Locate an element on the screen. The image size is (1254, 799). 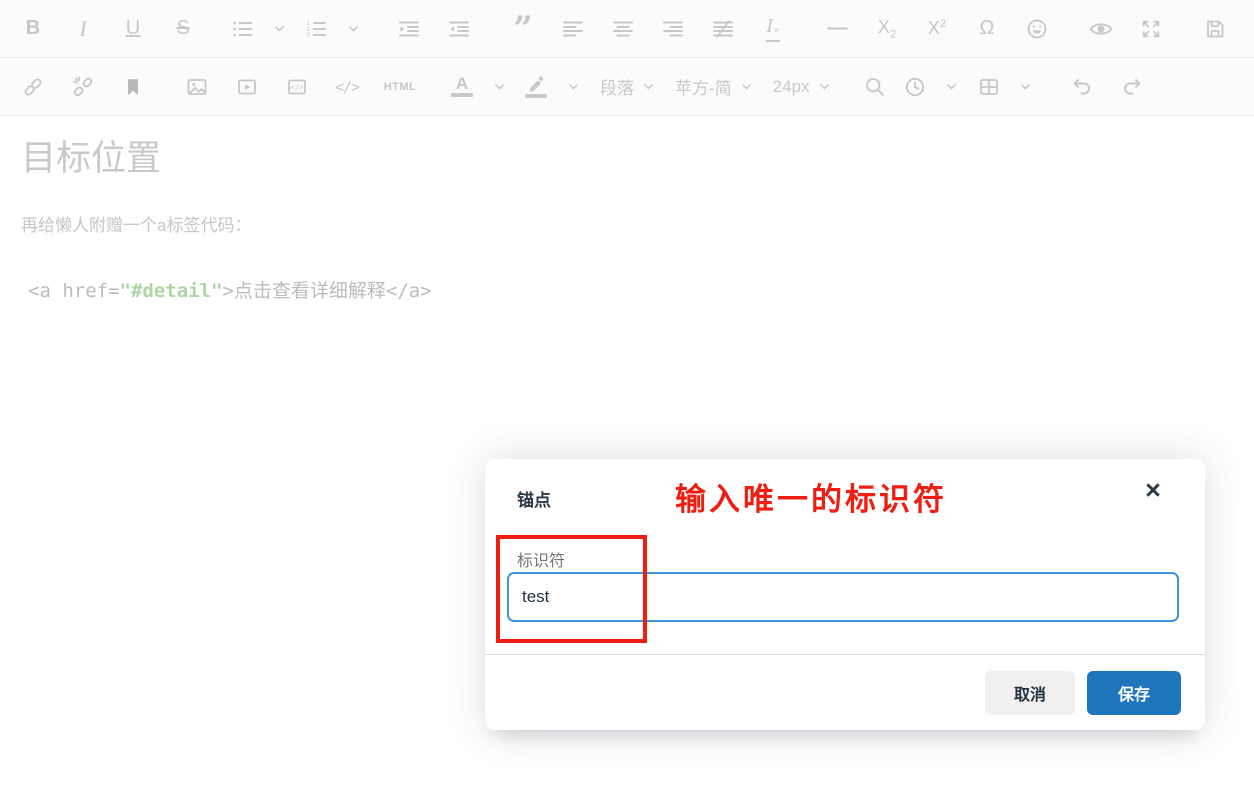
highlighter-icon is located at coordinates (536, 83).